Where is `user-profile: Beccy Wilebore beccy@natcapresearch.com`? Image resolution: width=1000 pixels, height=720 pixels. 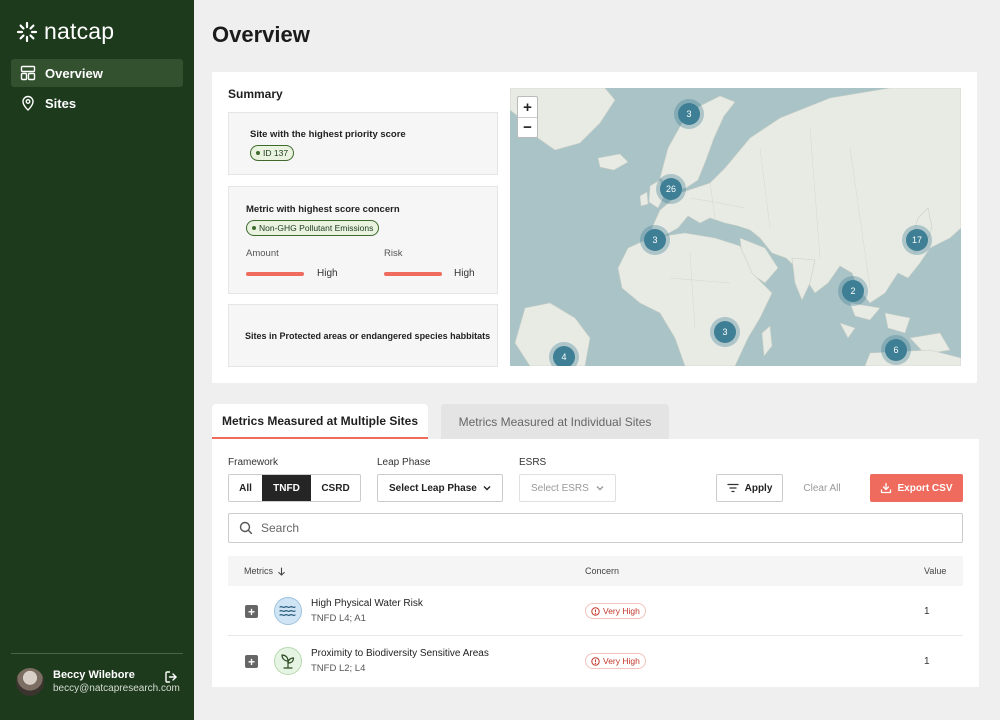 user-profile: Beccy Wilebore beccy@natcapresearch.com is located at coordinates (99, 682).